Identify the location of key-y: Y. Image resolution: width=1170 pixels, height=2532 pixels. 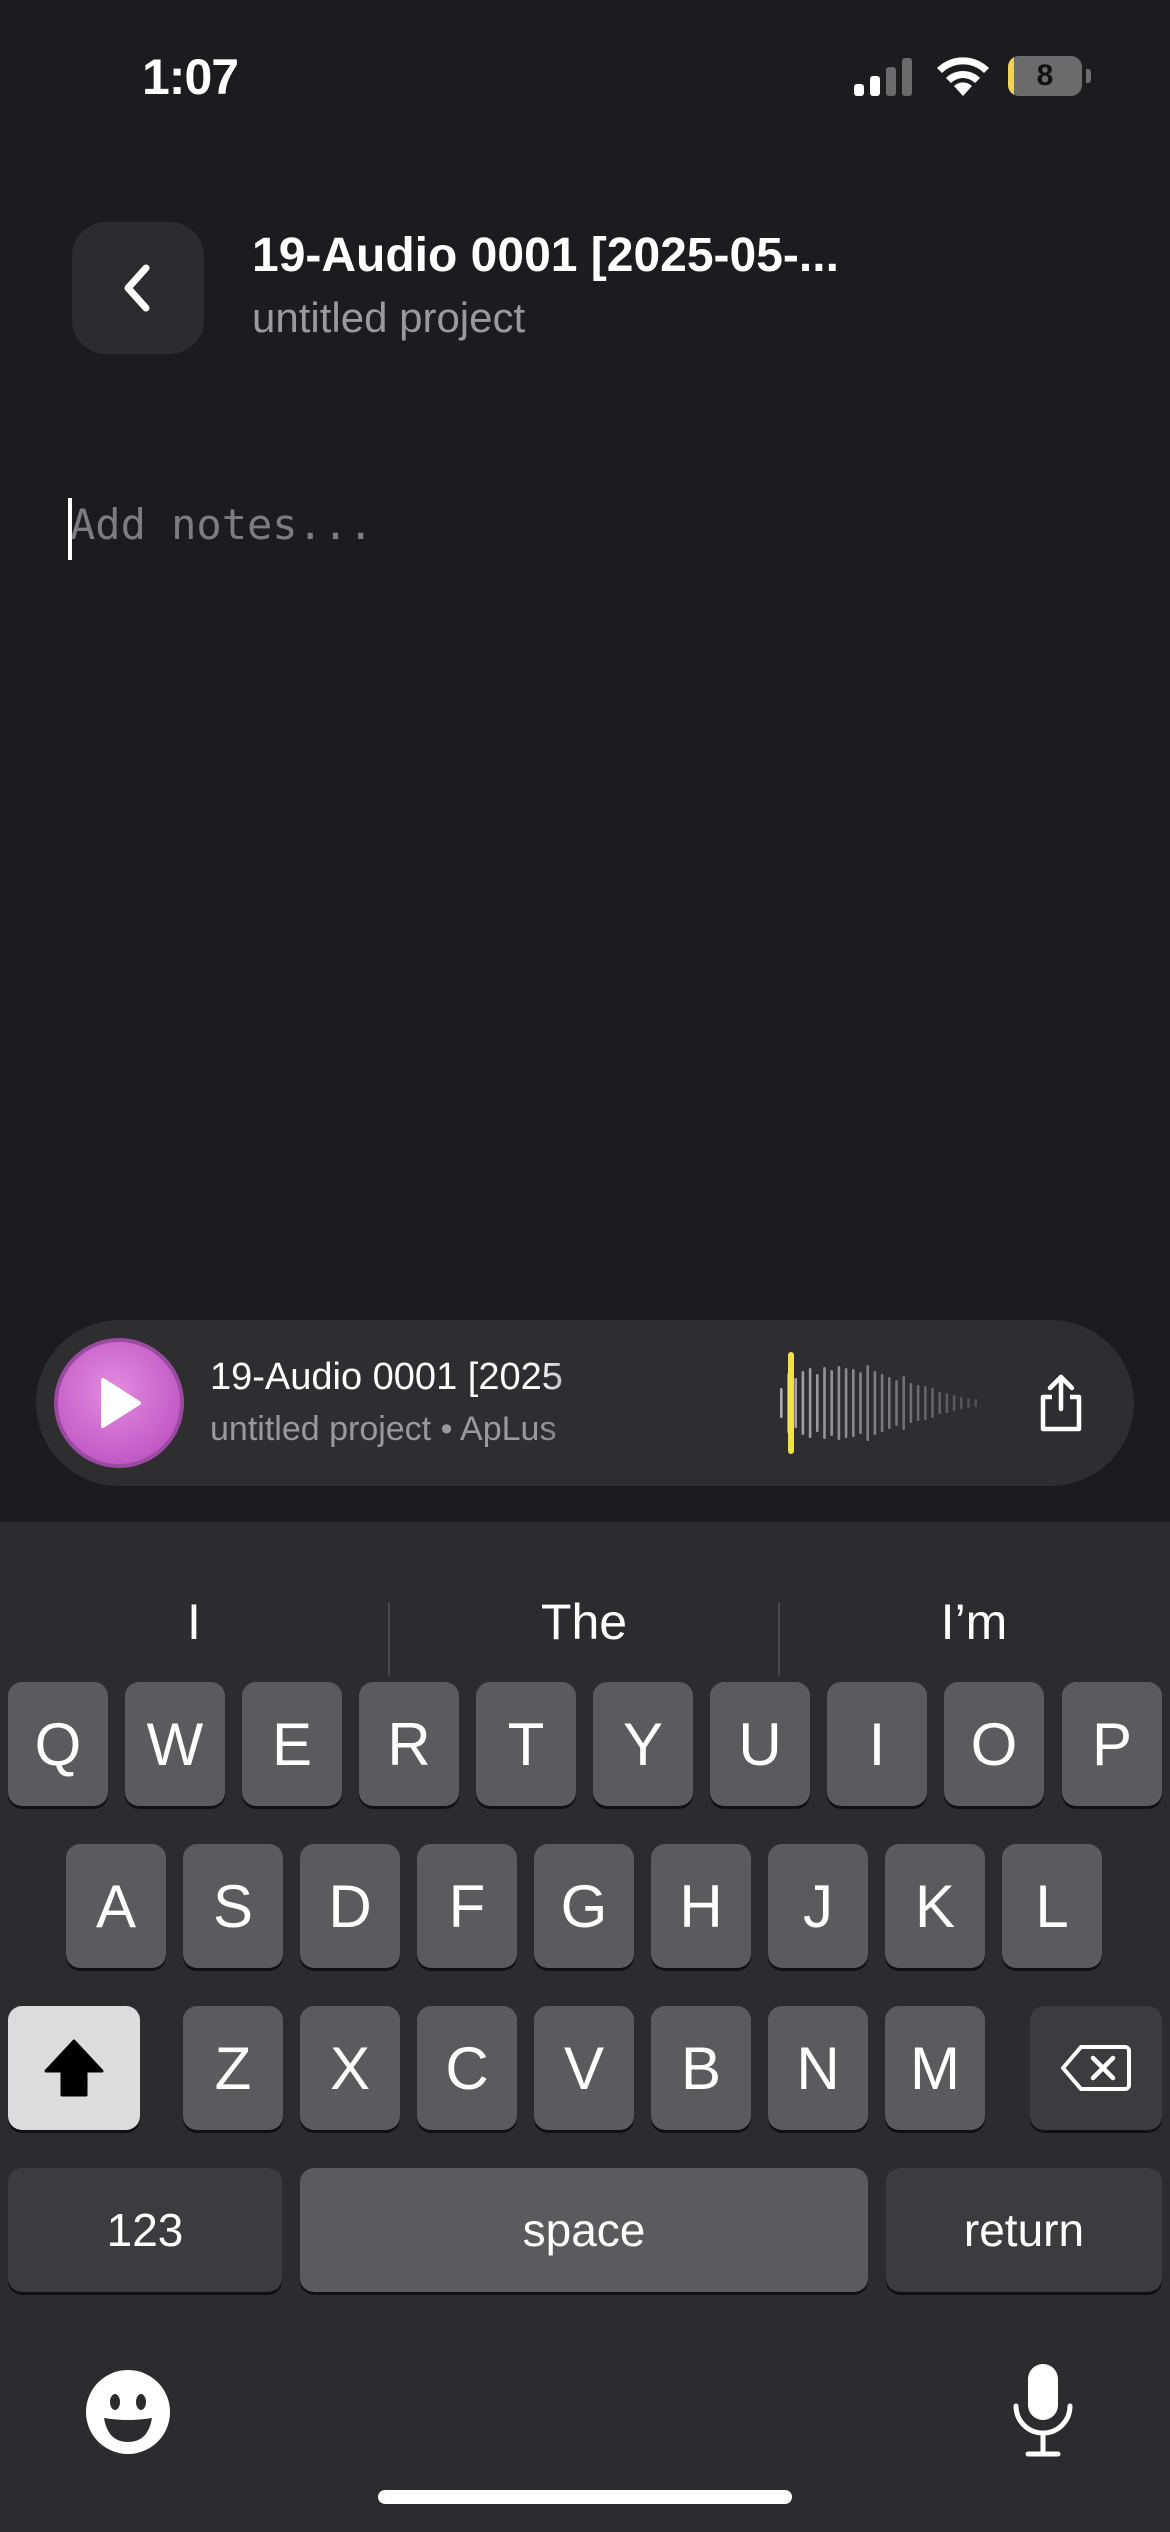
(643, 1744).